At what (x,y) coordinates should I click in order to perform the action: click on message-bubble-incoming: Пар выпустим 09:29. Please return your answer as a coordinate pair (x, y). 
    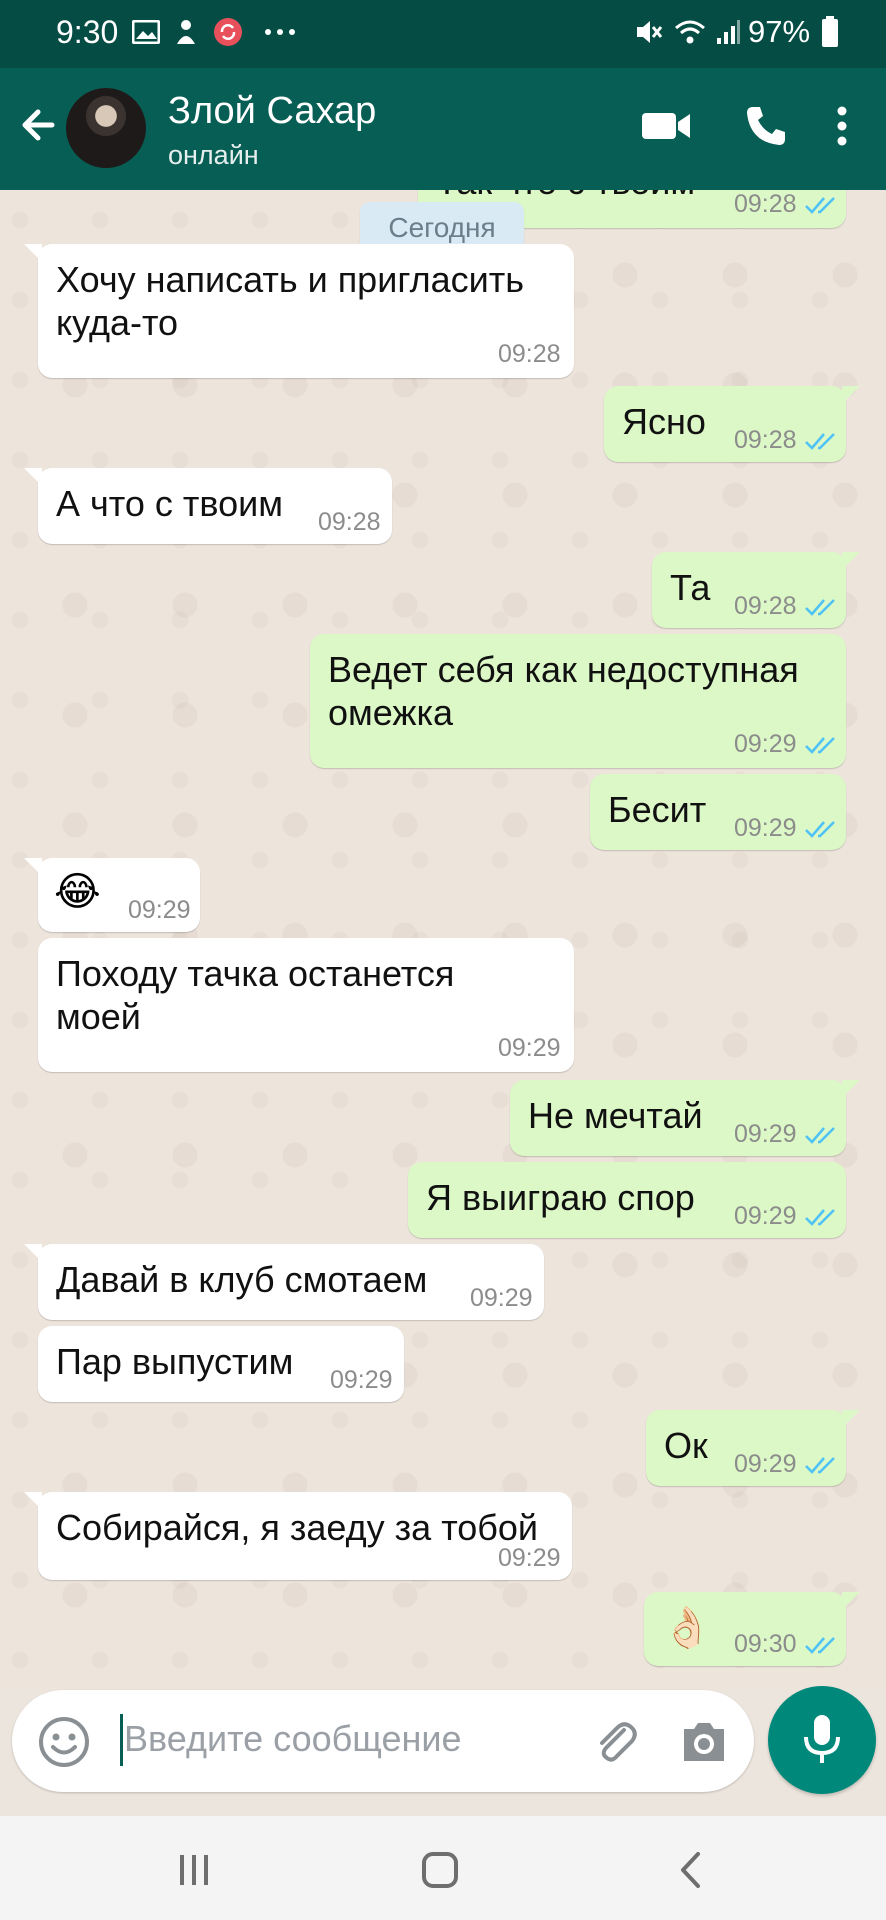
    Looking at the image, I should click on (221, 1364).